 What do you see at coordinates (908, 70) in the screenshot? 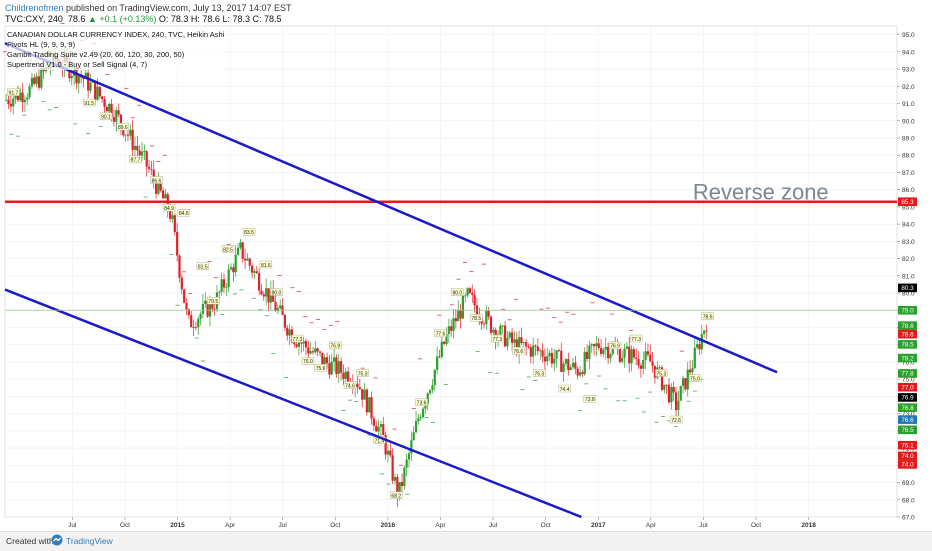
I see `y-tick-label: 93.0` at bounding box center [908, 70].